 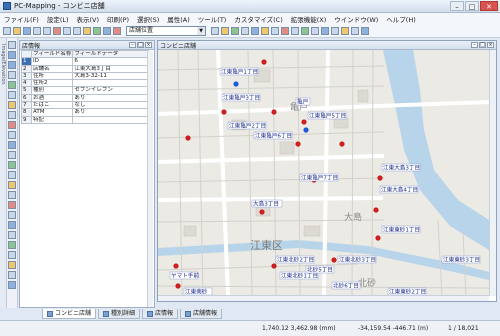 I want to click on tab-store-details: 店舗情報, so click(x=201, y=314).